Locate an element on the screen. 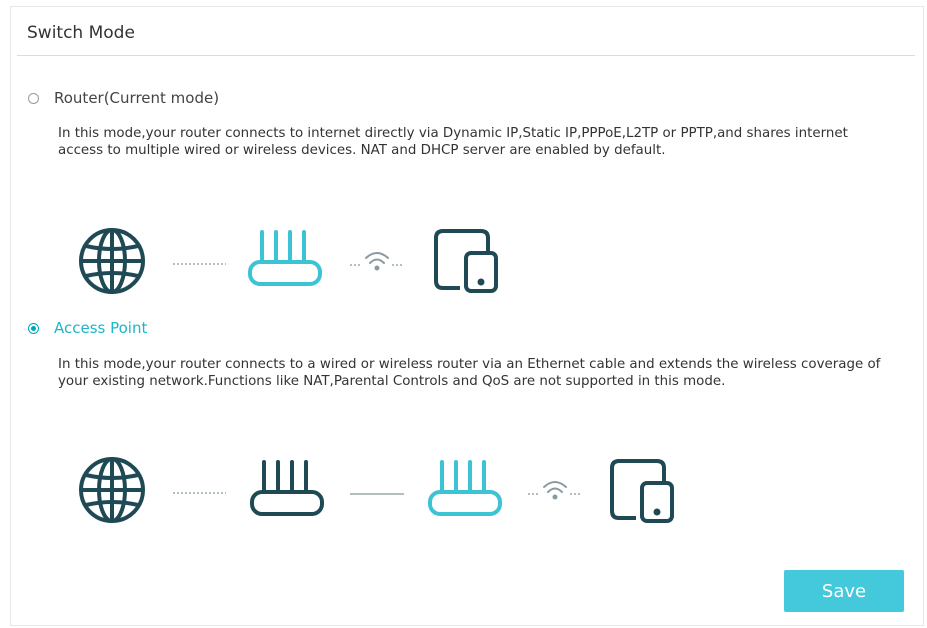  radio-selected-dot is located at coordinates (33, 328).